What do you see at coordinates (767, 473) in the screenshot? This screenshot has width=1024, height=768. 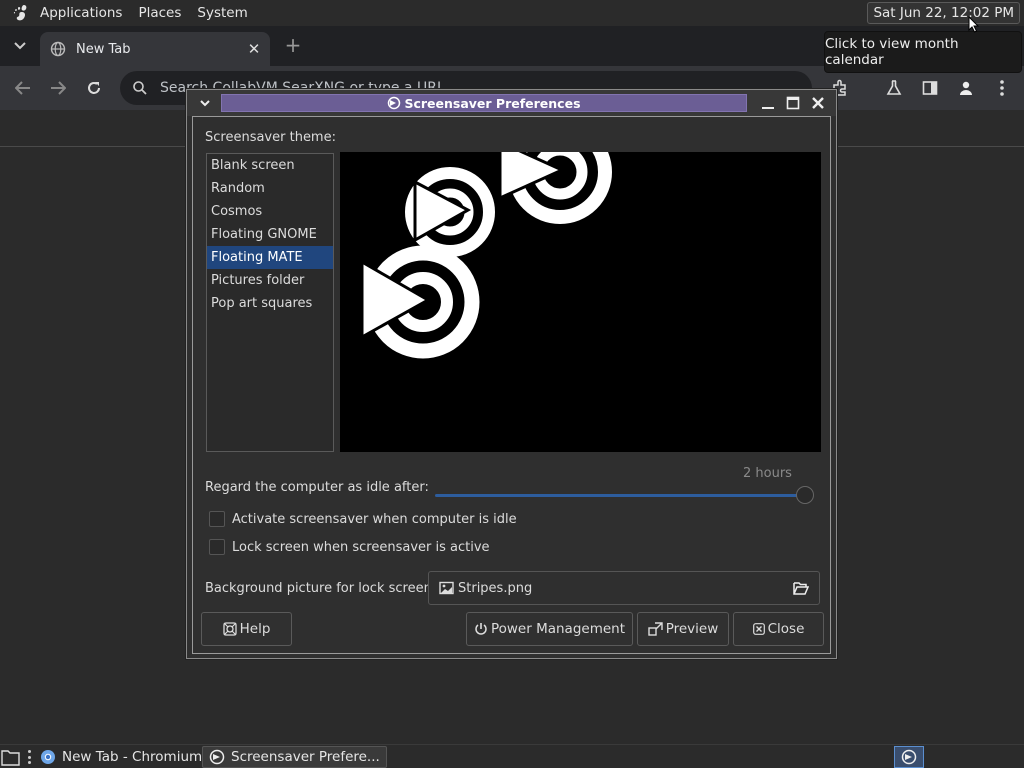 I see `idle-value: 2 hours` at bounding box center [767, 473].